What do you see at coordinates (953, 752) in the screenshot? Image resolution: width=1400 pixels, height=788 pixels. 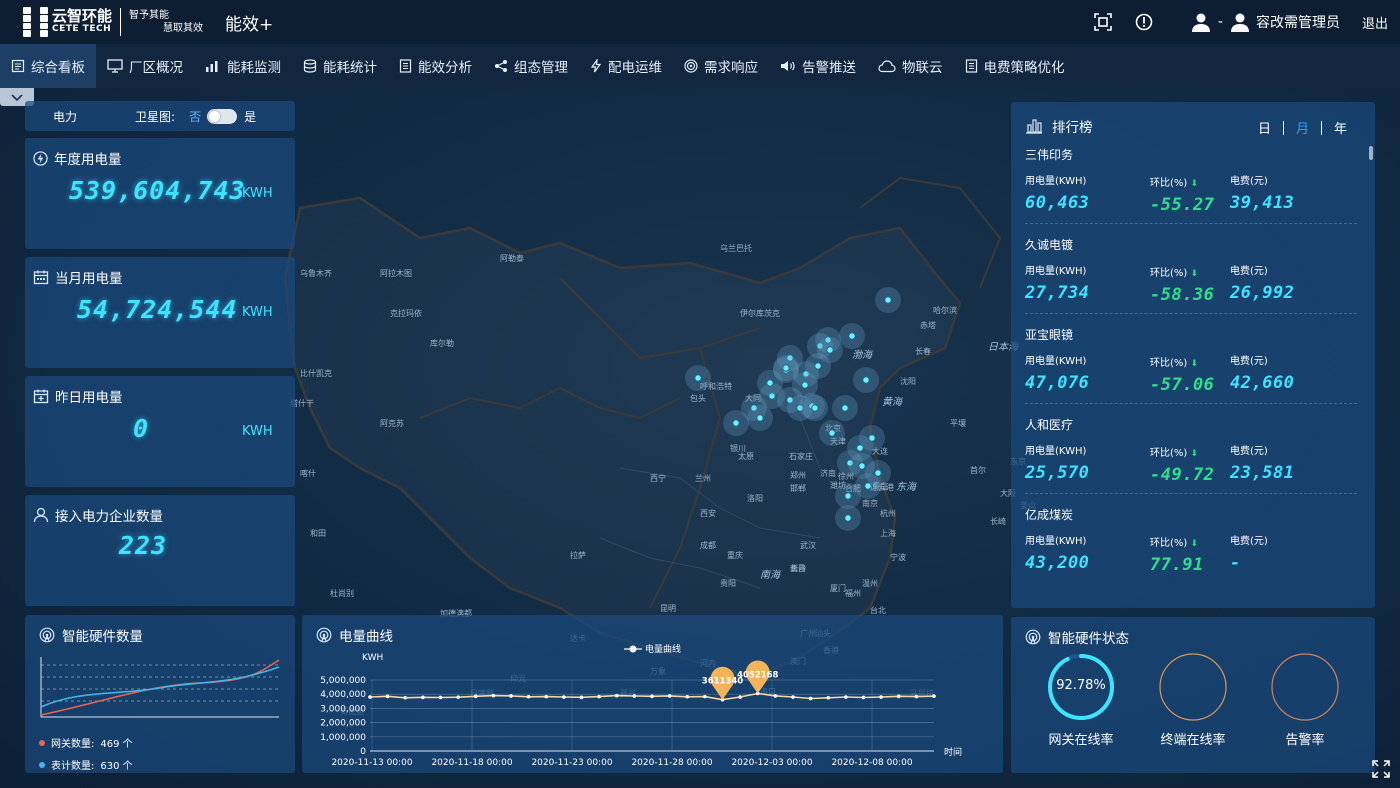 I see `x-axis-label: 时间` at bounding box center [953, 752].